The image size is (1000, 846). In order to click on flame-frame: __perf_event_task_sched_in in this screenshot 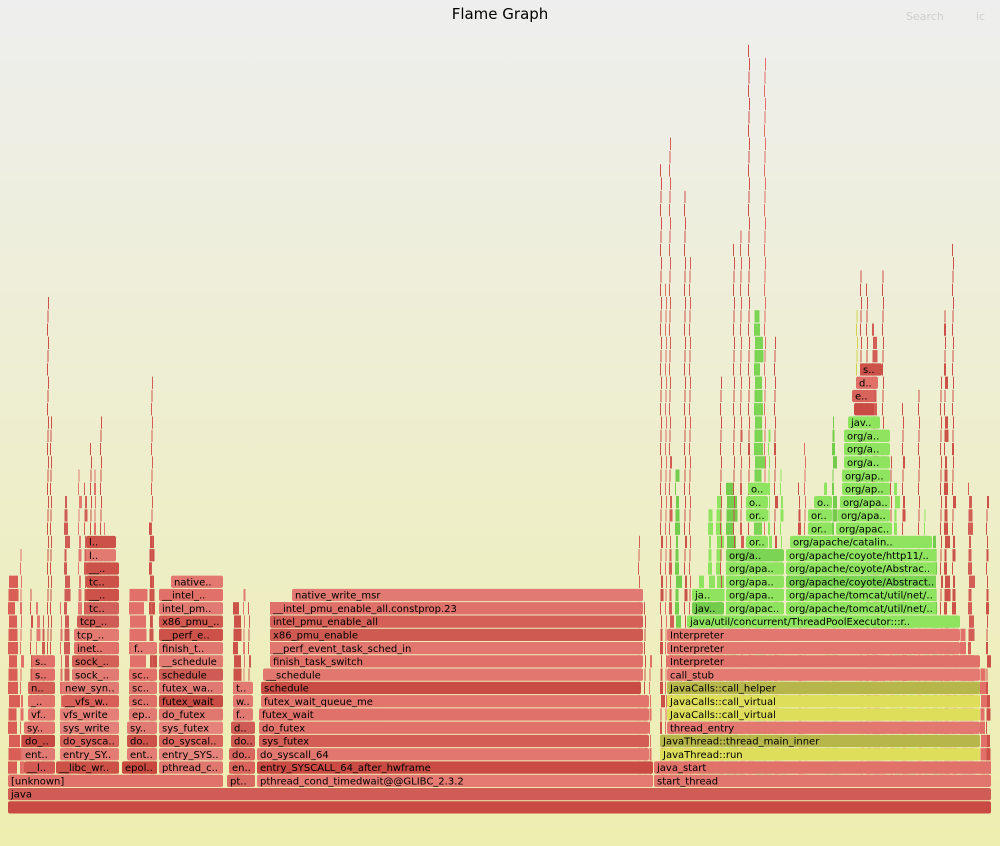, I will do `click(456, 648)`.